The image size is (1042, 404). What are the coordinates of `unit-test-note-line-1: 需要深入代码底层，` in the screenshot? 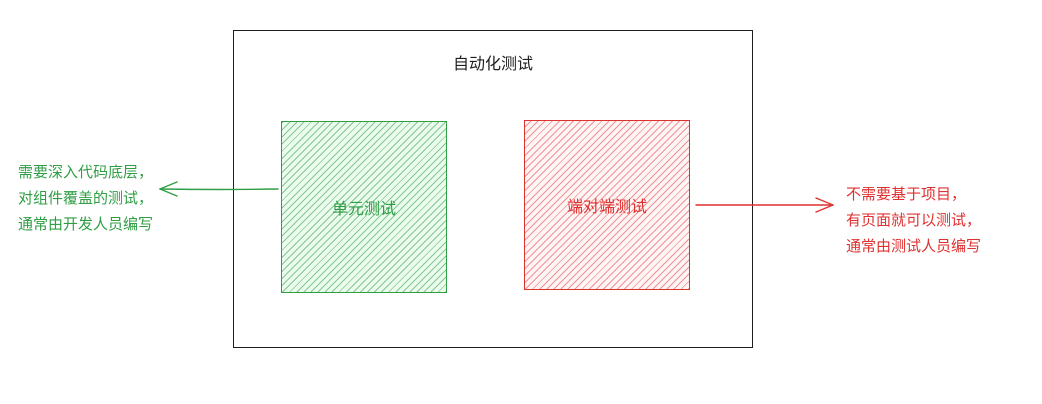 It's located at (86, 172).